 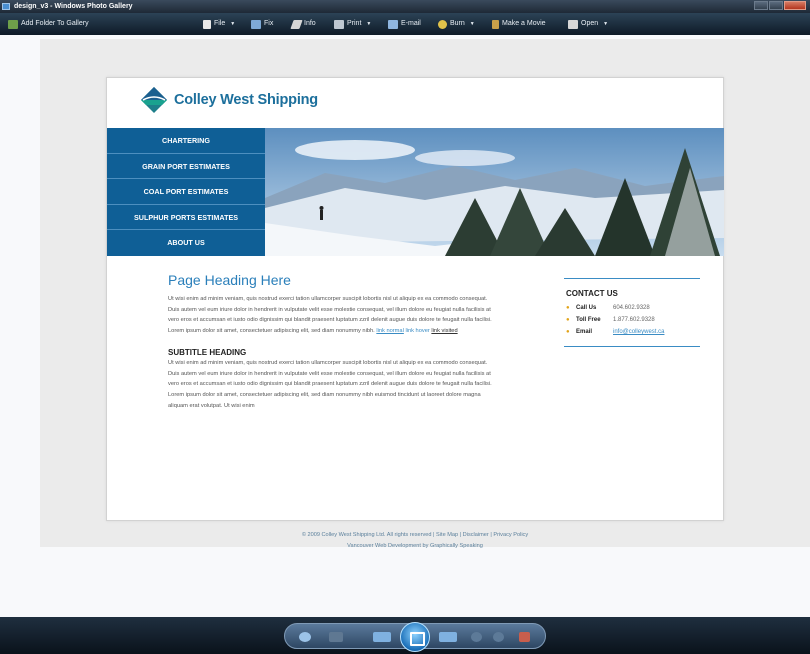 What do you see at coordinates (352, 24) in the screenshot?
I see `print-menu: Print ▼` at bounding box center [352, 24].